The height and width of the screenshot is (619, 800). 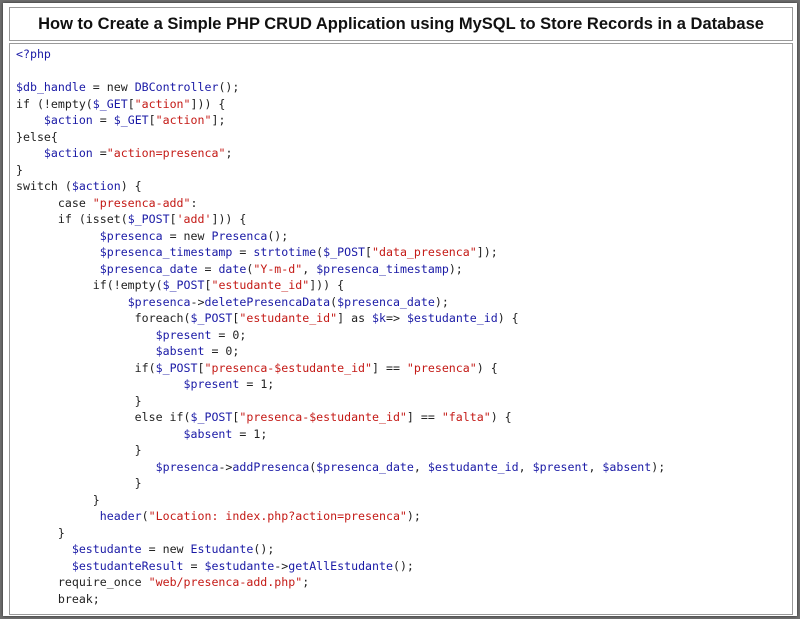 What do you see at coordinates (340, 384) in the screenshot?
I see `code-line: $present = 1;` at bounding box center [340, 384].